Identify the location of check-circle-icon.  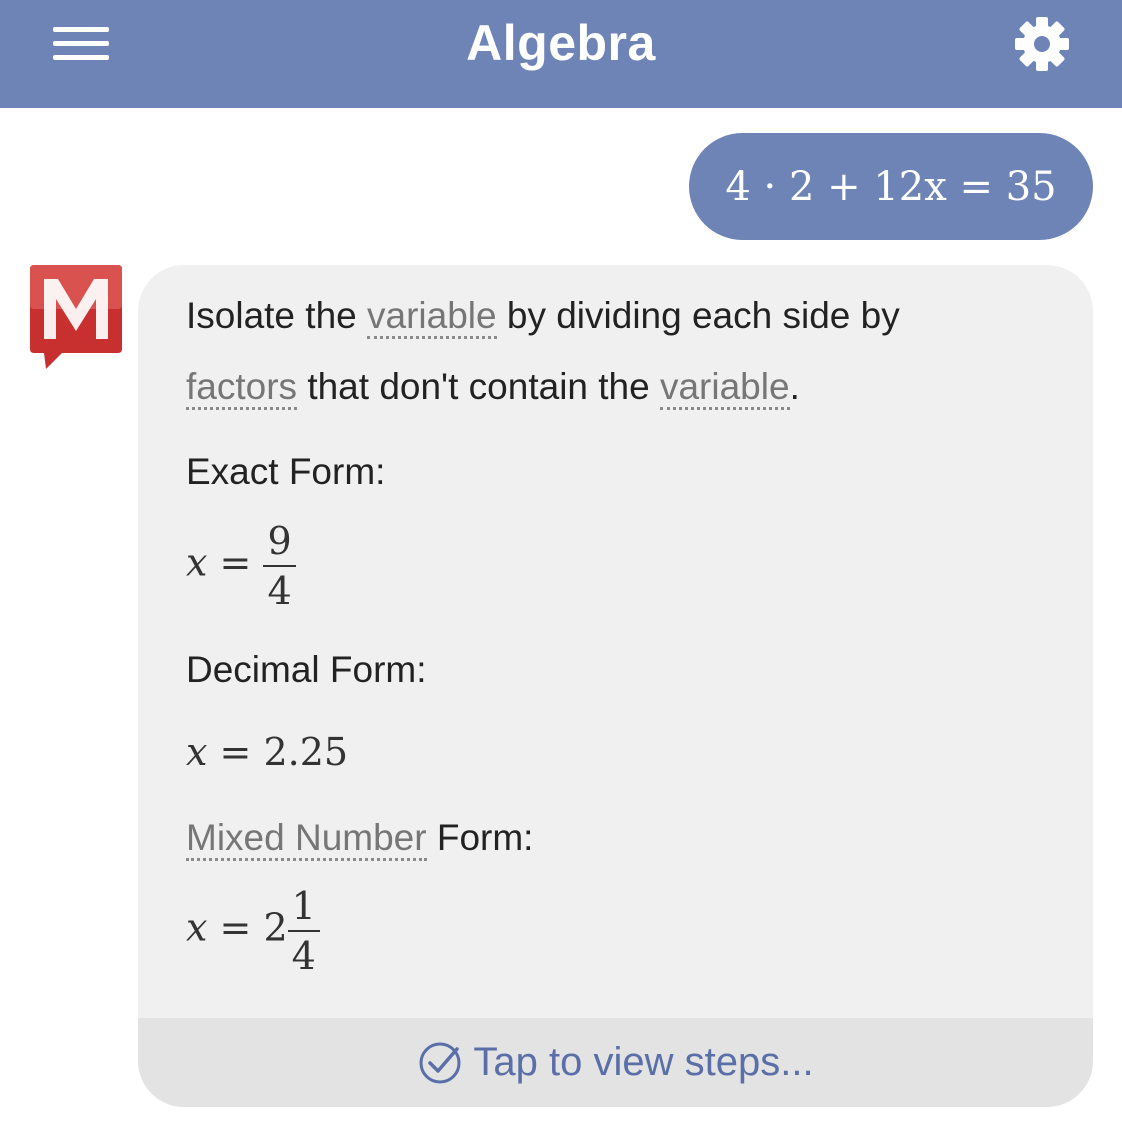
(440, 1062).